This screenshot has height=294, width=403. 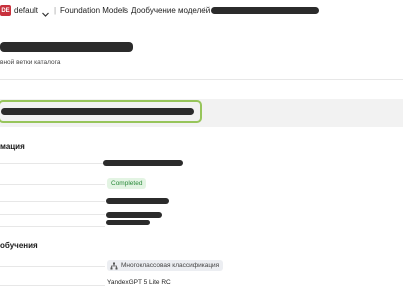 I want to click on section-title-info: мация, so click(x=12, y=146).